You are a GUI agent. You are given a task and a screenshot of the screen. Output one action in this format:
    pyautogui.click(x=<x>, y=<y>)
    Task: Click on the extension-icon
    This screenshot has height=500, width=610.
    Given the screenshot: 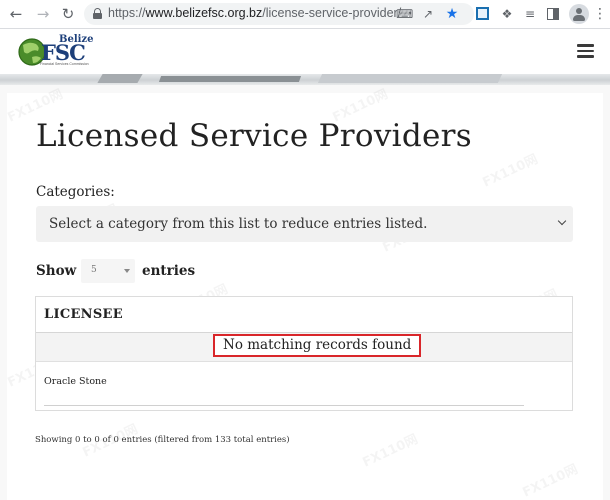 What is the action you would take?
    pyautogui.click(x=482, y=14)
    